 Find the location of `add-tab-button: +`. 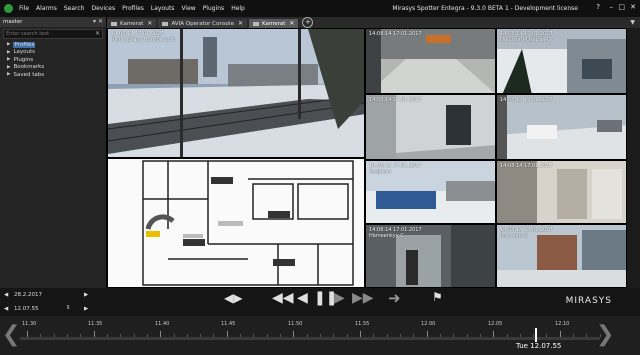

add-tab-button: + is located at coordinates (308, 22).